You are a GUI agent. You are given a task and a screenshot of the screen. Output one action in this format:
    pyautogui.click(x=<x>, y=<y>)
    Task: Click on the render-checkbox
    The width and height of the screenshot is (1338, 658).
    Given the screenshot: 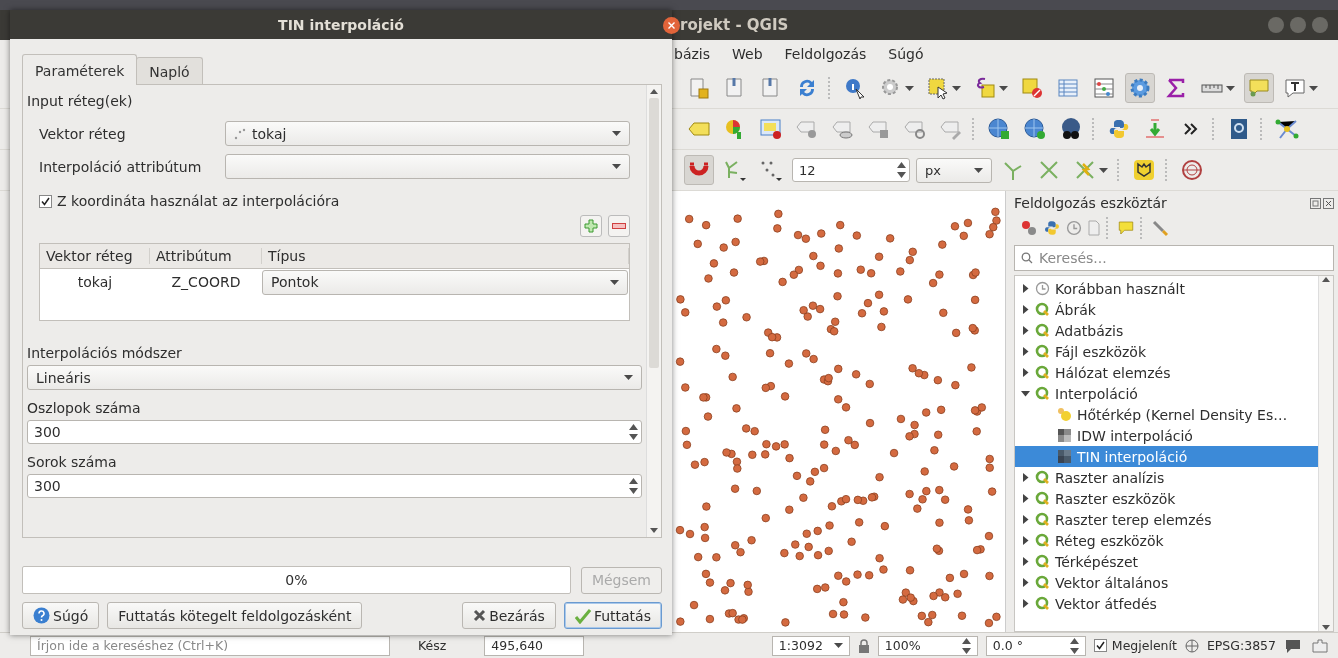 What is the action you would take?
    pyautogui.click(x=1100, y=645)
    